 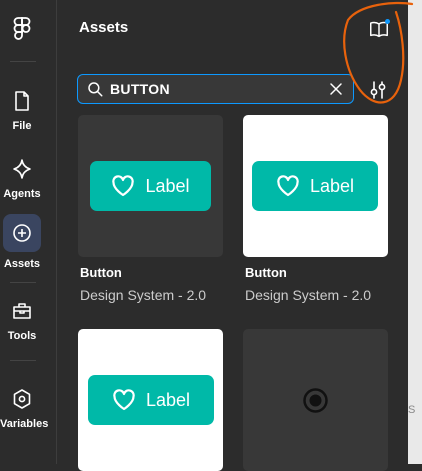 I want to click on scrollbar, so click(x=415, y=232).